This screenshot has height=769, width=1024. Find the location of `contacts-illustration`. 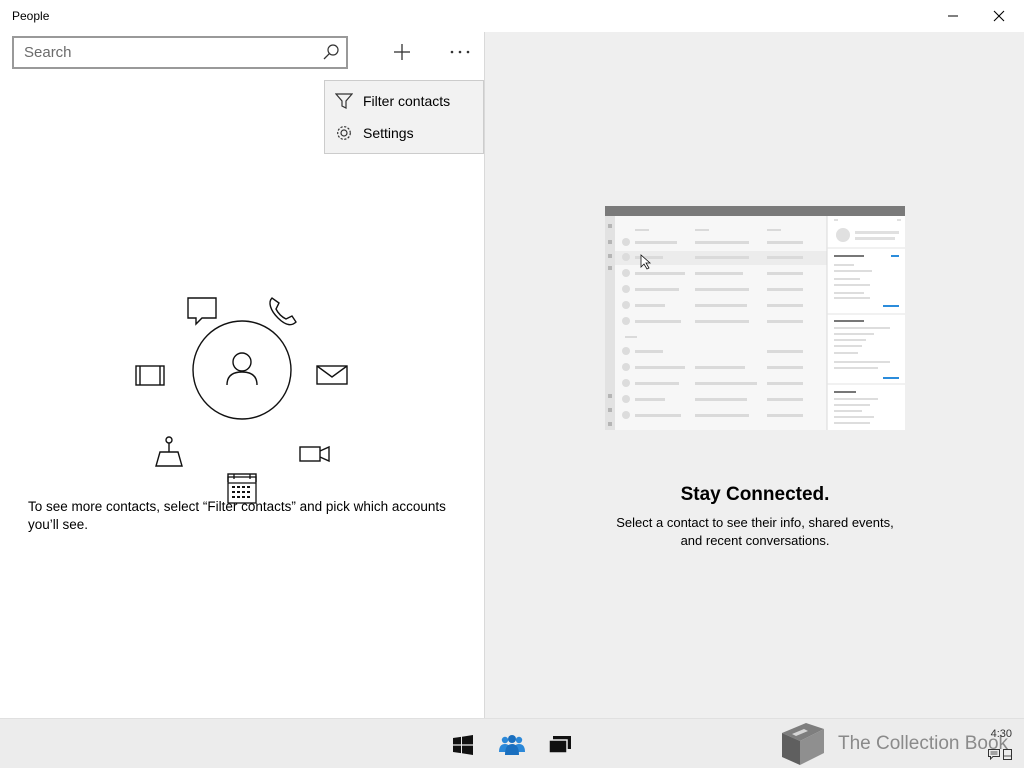

contacts-illustration is located at coordinates (241, 389).